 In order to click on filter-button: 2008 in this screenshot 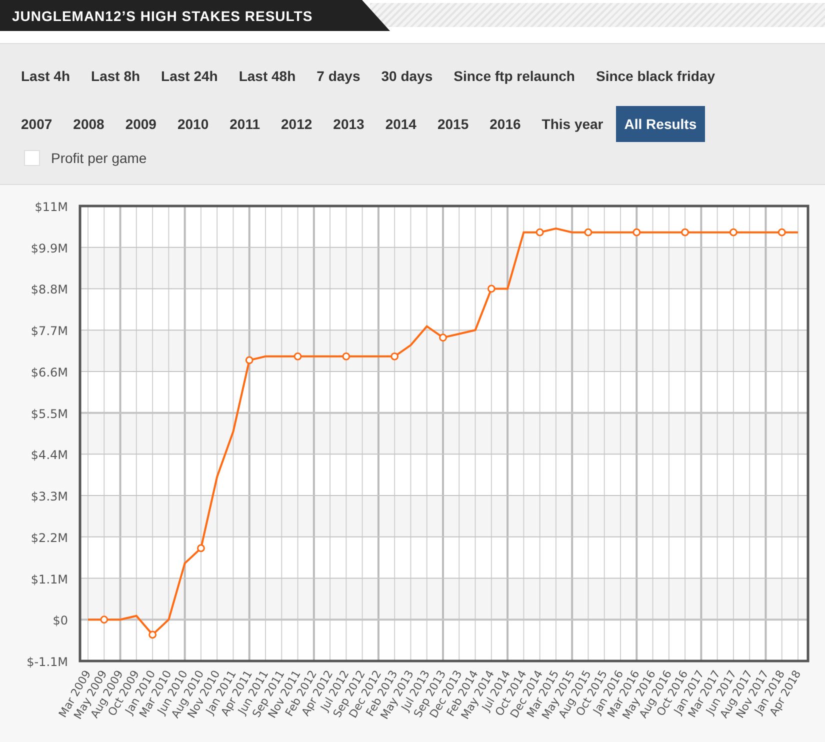, I will do `click(88, 124)`.